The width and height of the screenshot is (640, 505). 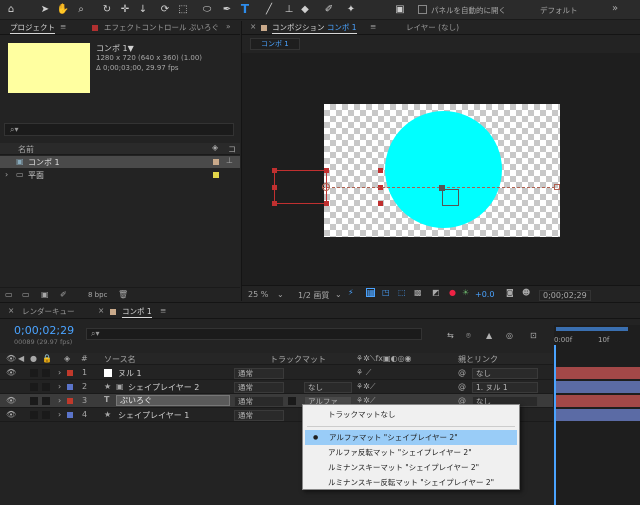 I want to click on new-comp-icon: ▣, so click(x=45, y=294).